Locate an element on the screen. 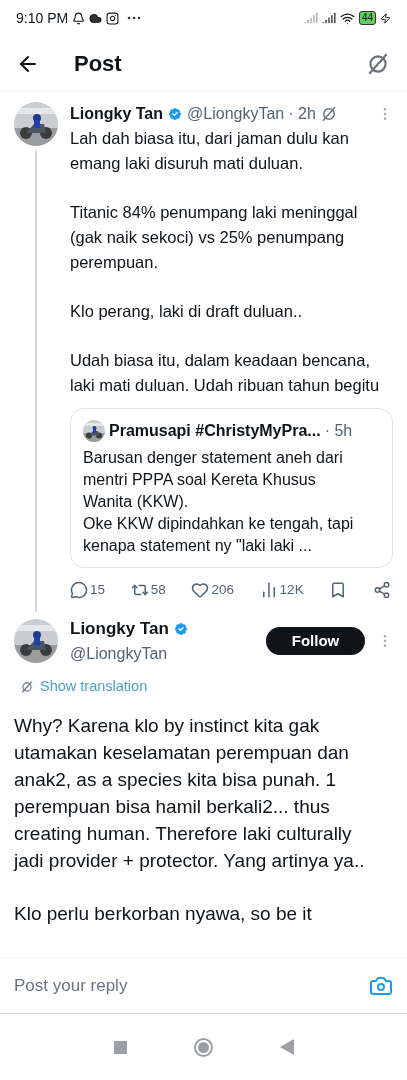 This screenshot has width=407, height=1080. post-text: Lah dah biasa itu, dari jaman dulu kan emang laki disuruh mati duluan. is located at coordinates (210, 151).